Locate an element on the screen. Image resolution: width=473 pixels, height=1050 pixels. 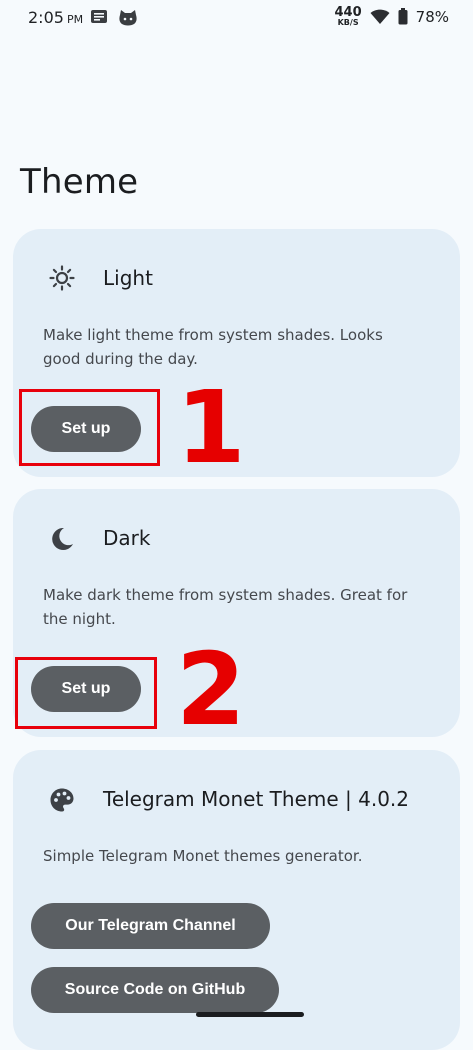
about-card-description: Simple Telegram Monet themes generator. is located at coordinates (203, 856).